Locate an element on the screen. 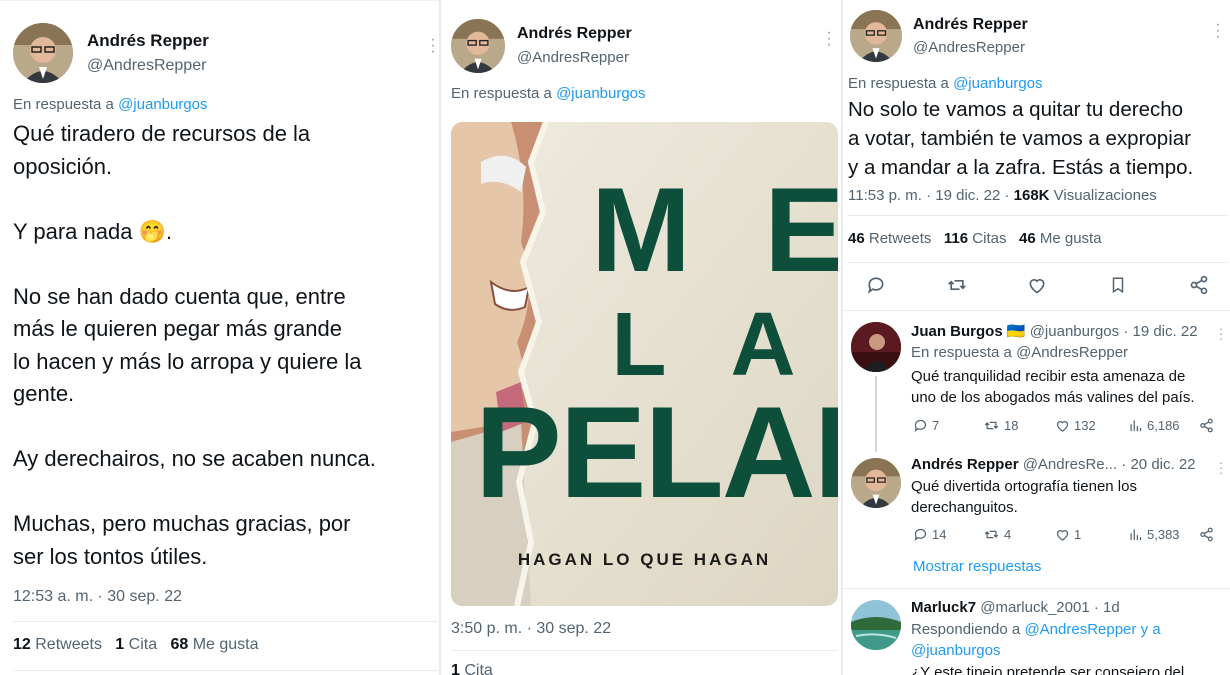  tweet-line: Muchas, pero muchas gracias, por is located at coordinates (182, 523).